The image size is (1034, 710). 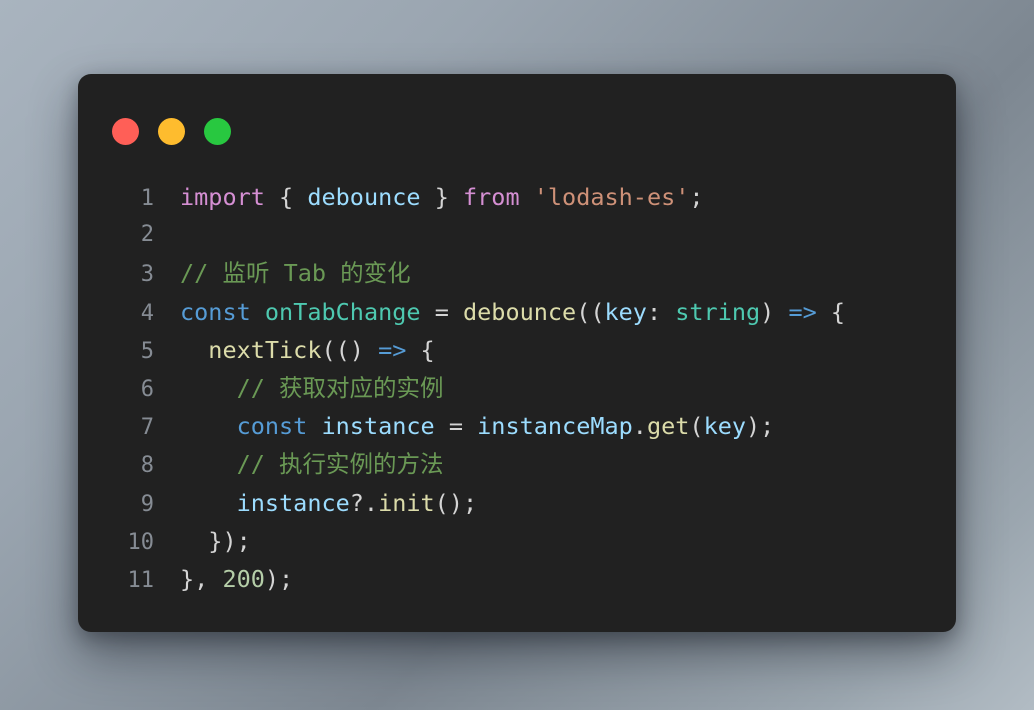 I want to click on window-titlebar, so click(x=171, y=131).